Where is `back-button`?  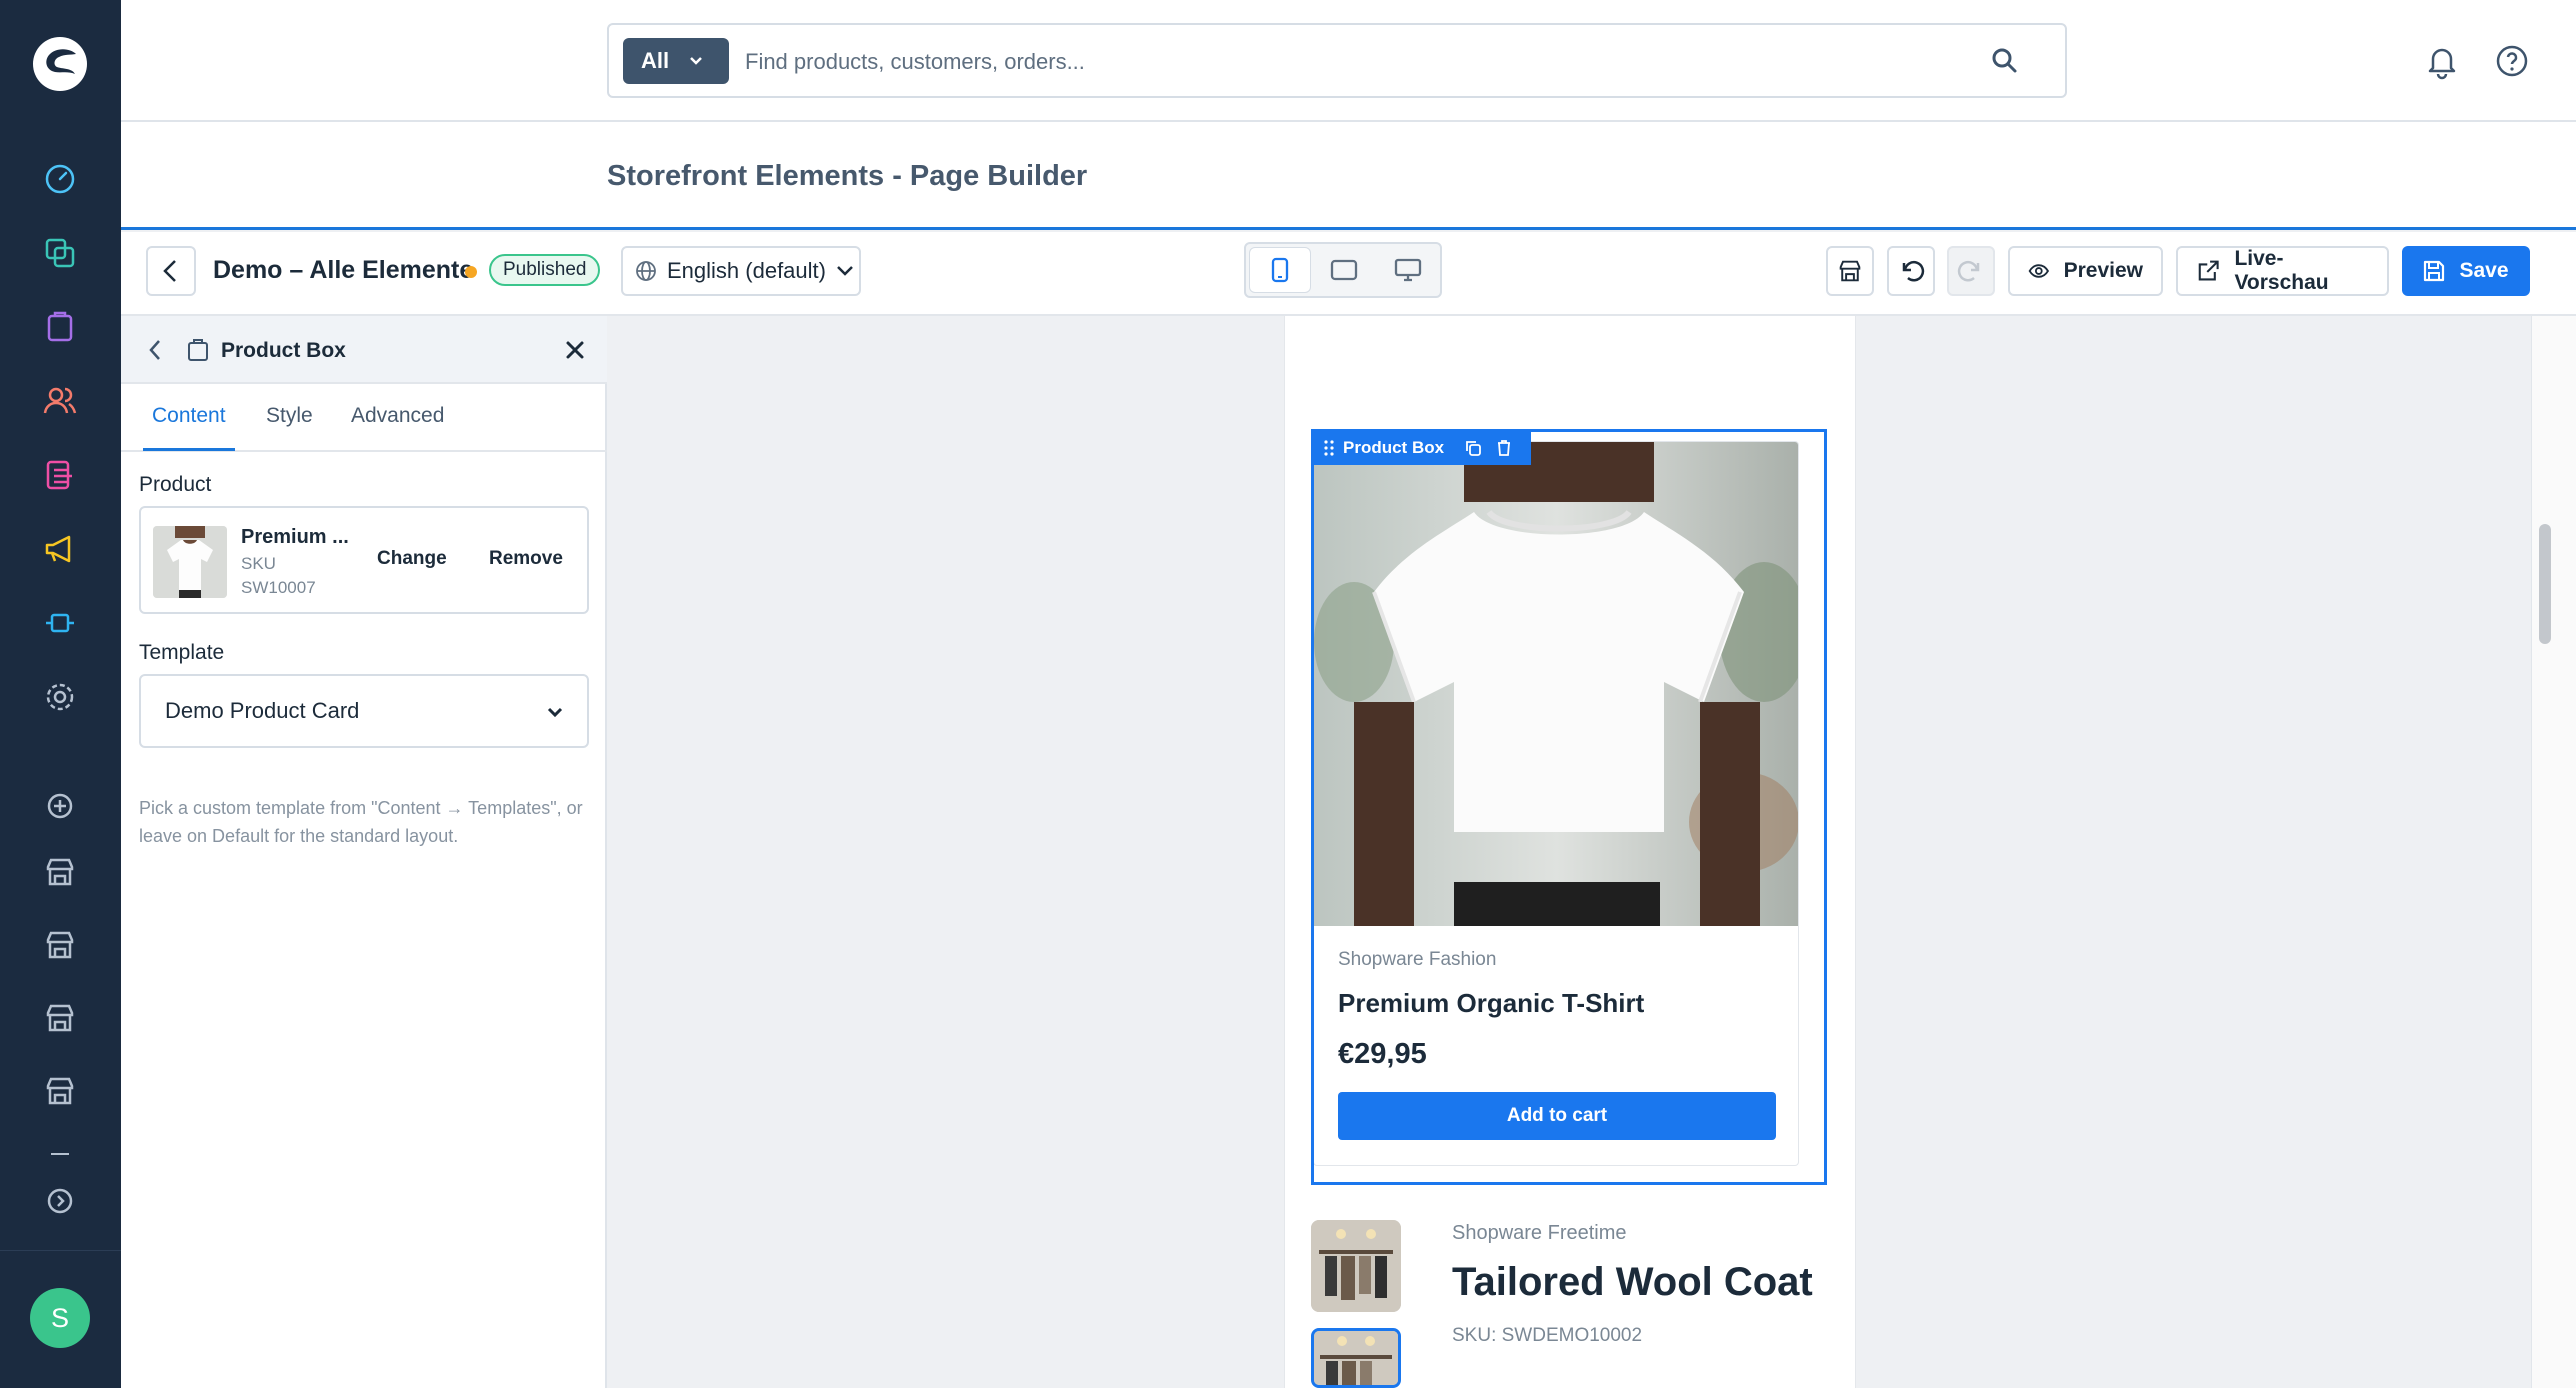 back-button is located at coordinates (171, 271).